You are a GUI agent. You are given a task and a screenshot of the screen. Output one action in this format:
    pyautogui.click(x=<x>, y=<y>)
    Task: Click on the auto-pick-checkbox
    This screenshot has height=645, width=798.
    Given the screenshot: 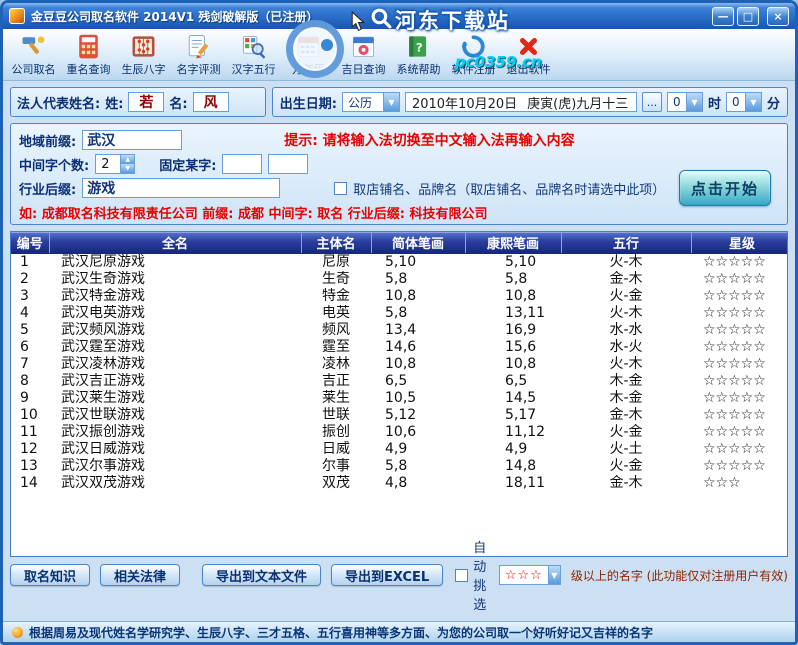 What is the action you would take?
    pyautogui.click(x=462, y=575)
    